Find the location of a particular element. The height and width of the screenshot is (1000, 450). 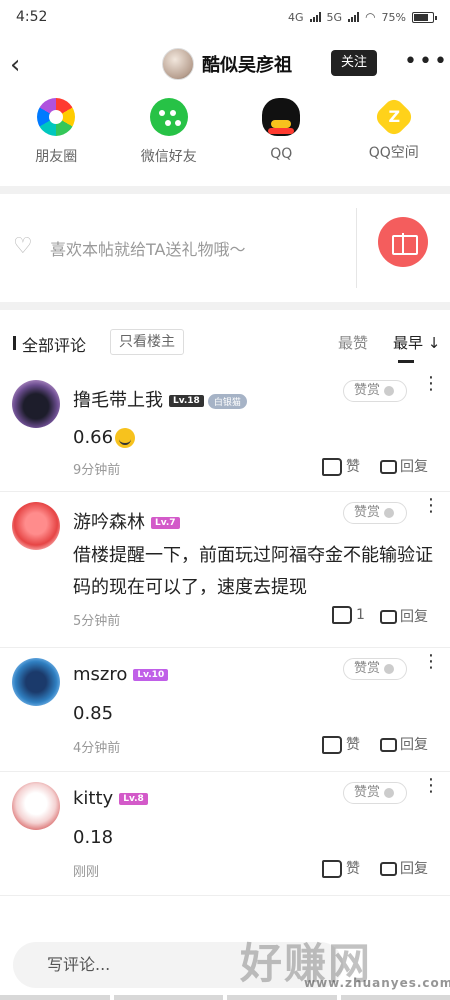

commenter-name-text: 游吟森林 is located at coordinates (109, 522).